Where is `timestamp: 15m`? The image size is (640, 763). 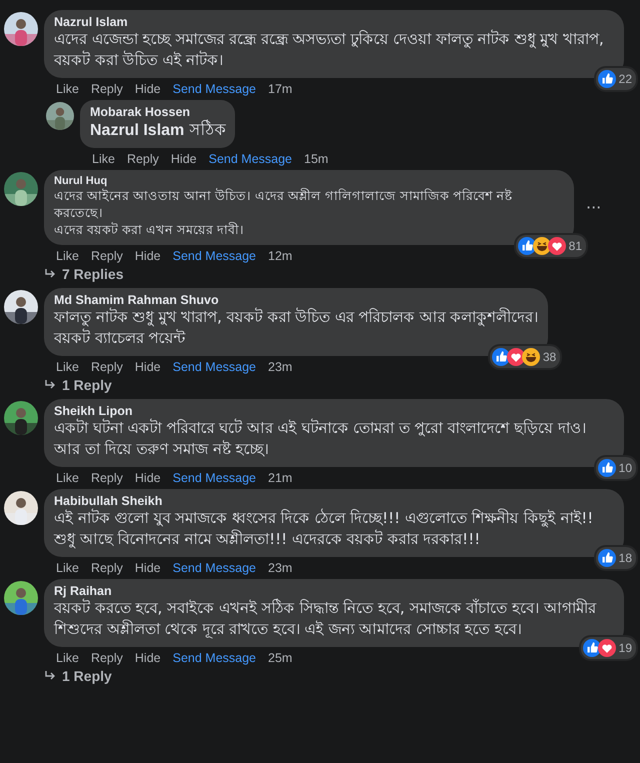 timestamp: 15m is located at coordinates (316, 159).